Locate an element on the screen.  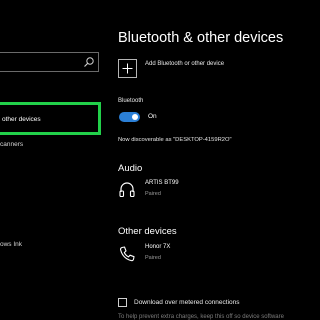
device-name: ARTIS BT99 is located at coordinates (162, 183).